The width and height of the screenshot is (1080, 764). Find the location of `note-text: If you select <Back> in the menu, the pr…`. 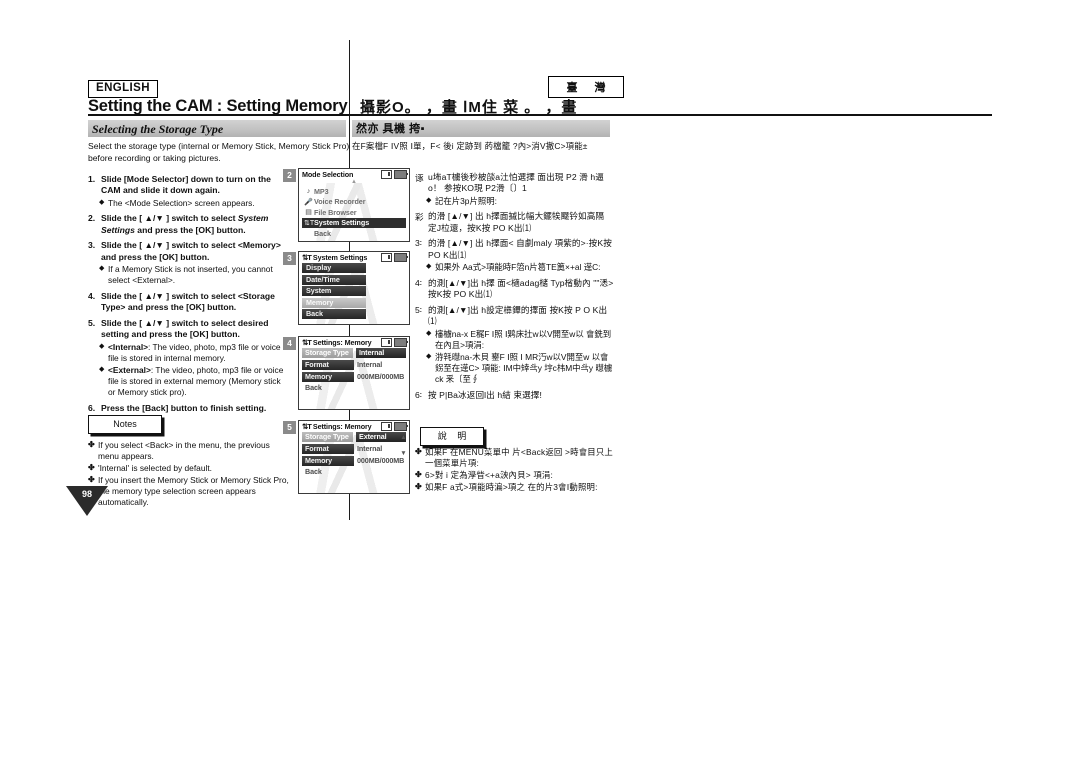

note-text: If you select <Back> in the menu, the pr… is located at coordinates (184, 450).